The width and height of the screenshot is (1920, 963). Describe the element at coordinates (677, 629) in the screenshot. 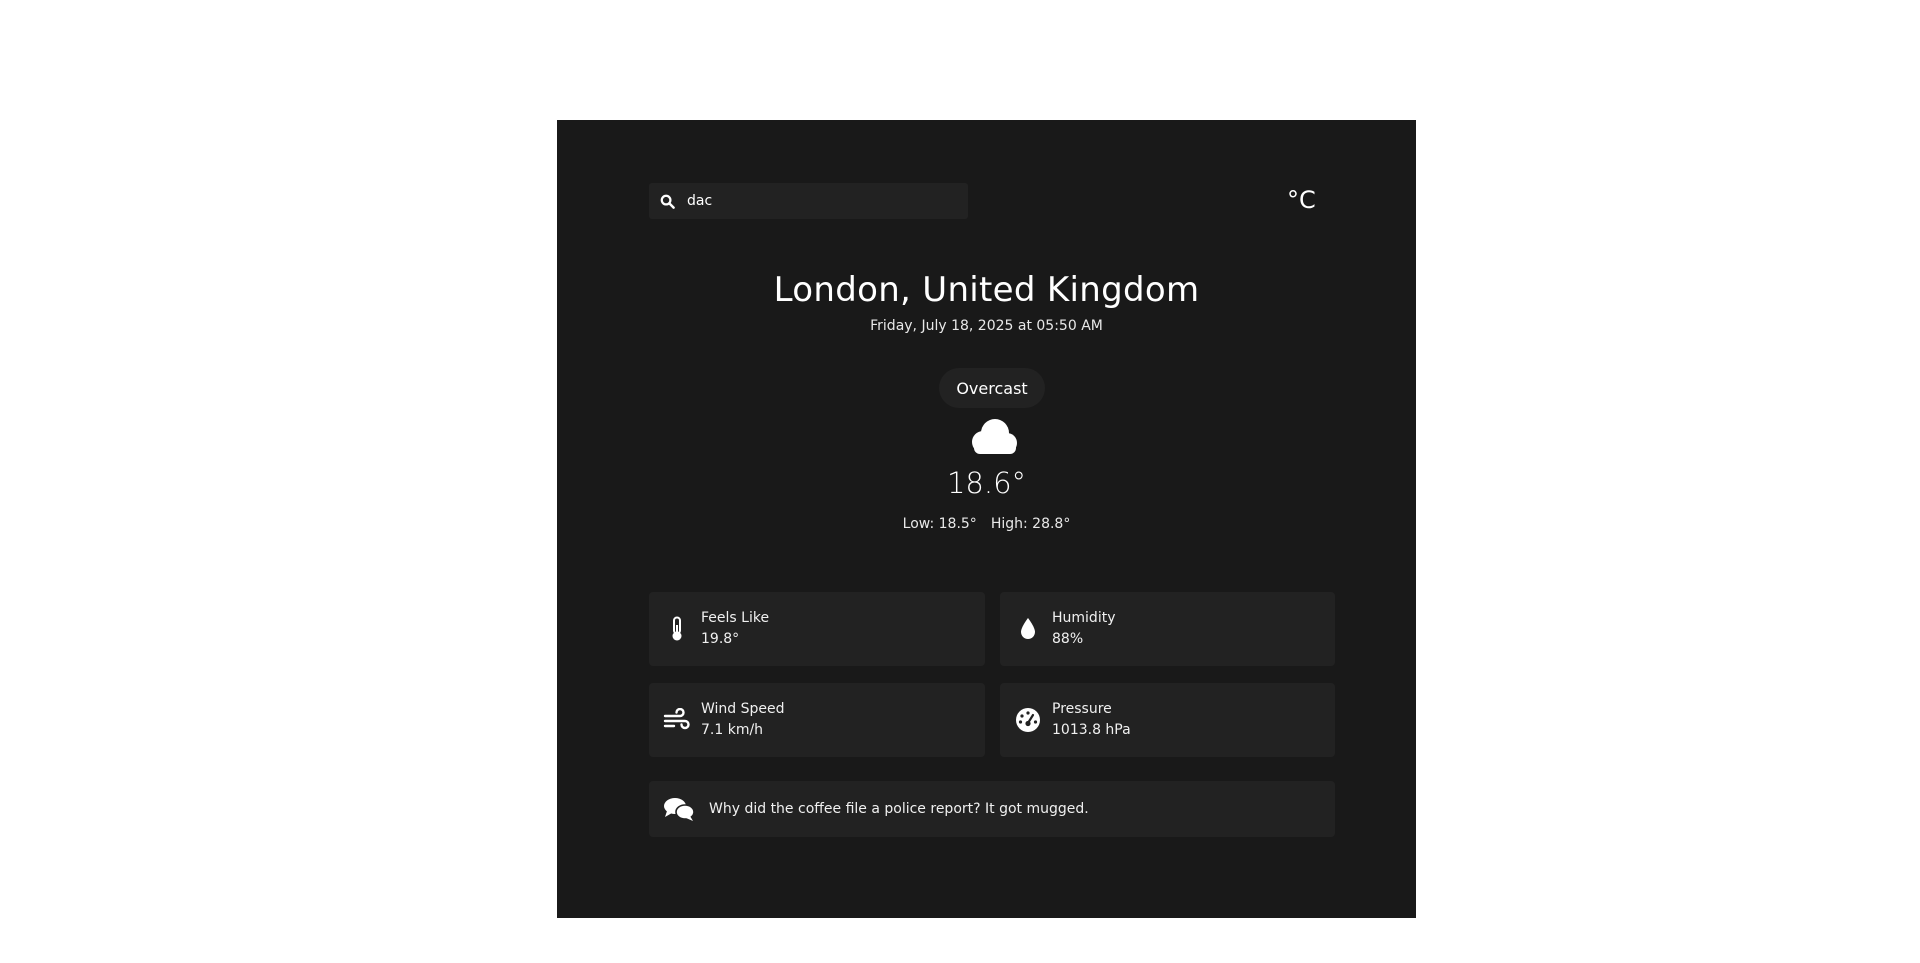

I see `thermometer-icon` at that location.